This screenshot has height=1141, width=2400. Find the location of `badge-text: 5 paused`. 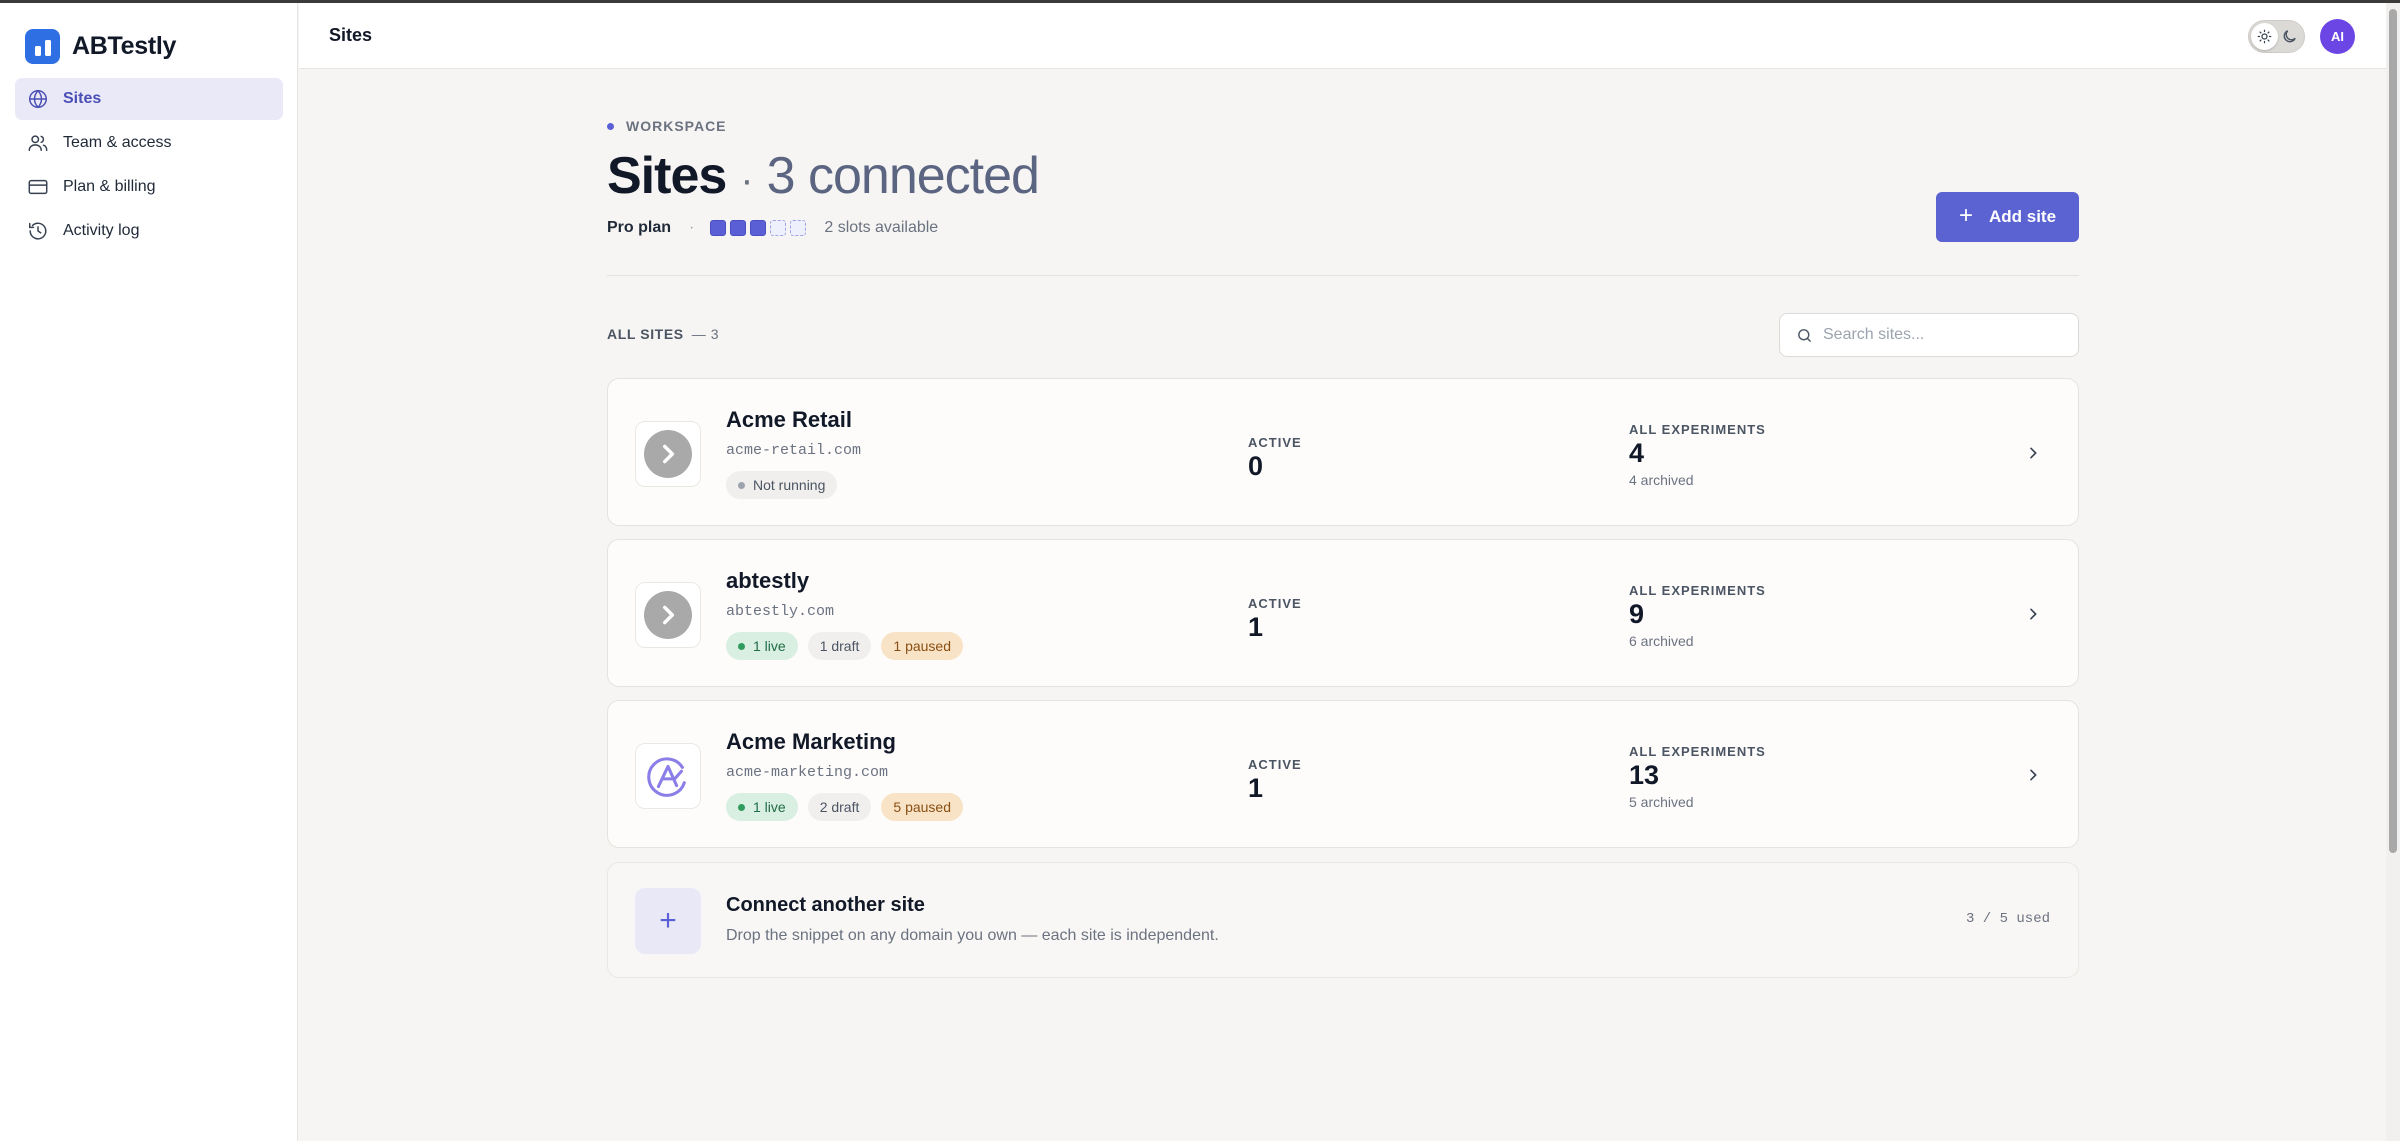

badge-text: 5 paused is located at coordinates (922, 807).